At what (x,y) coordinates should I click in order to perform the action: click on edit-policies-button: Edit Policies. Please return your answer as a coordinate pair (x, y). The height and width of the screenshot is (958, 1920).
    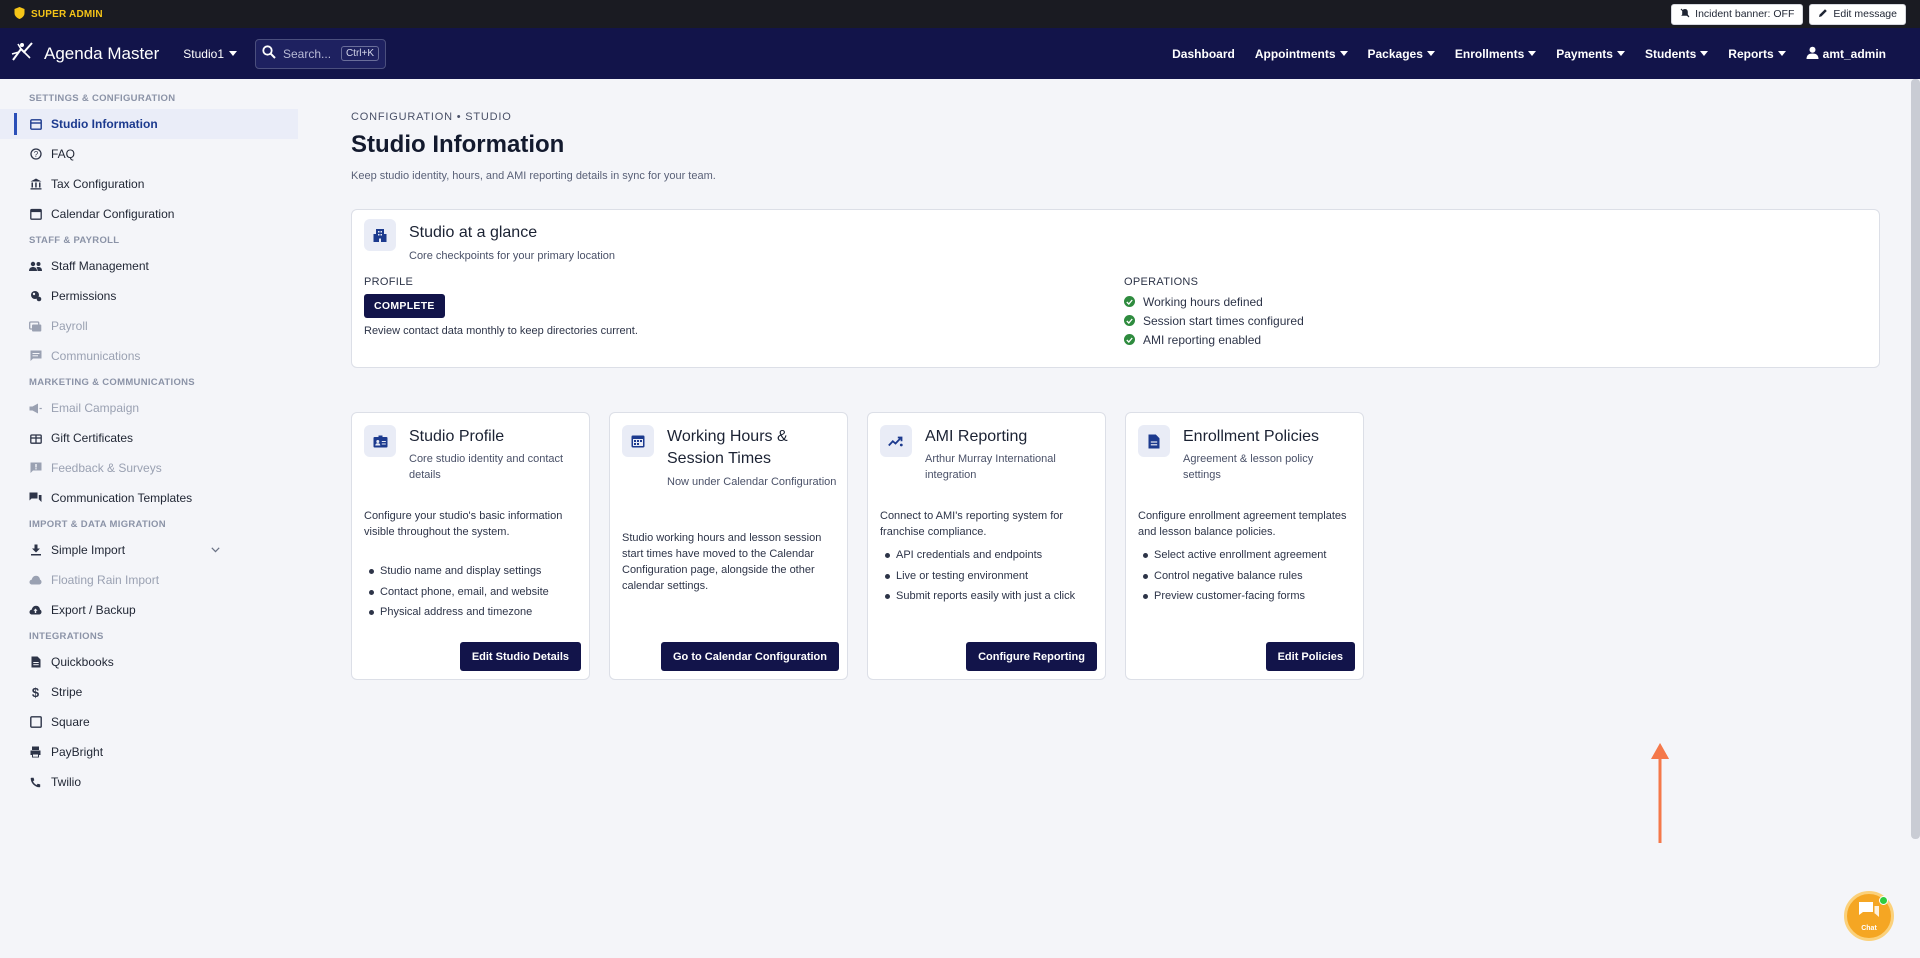
    Looking at the image, I should click on (1310, 656).